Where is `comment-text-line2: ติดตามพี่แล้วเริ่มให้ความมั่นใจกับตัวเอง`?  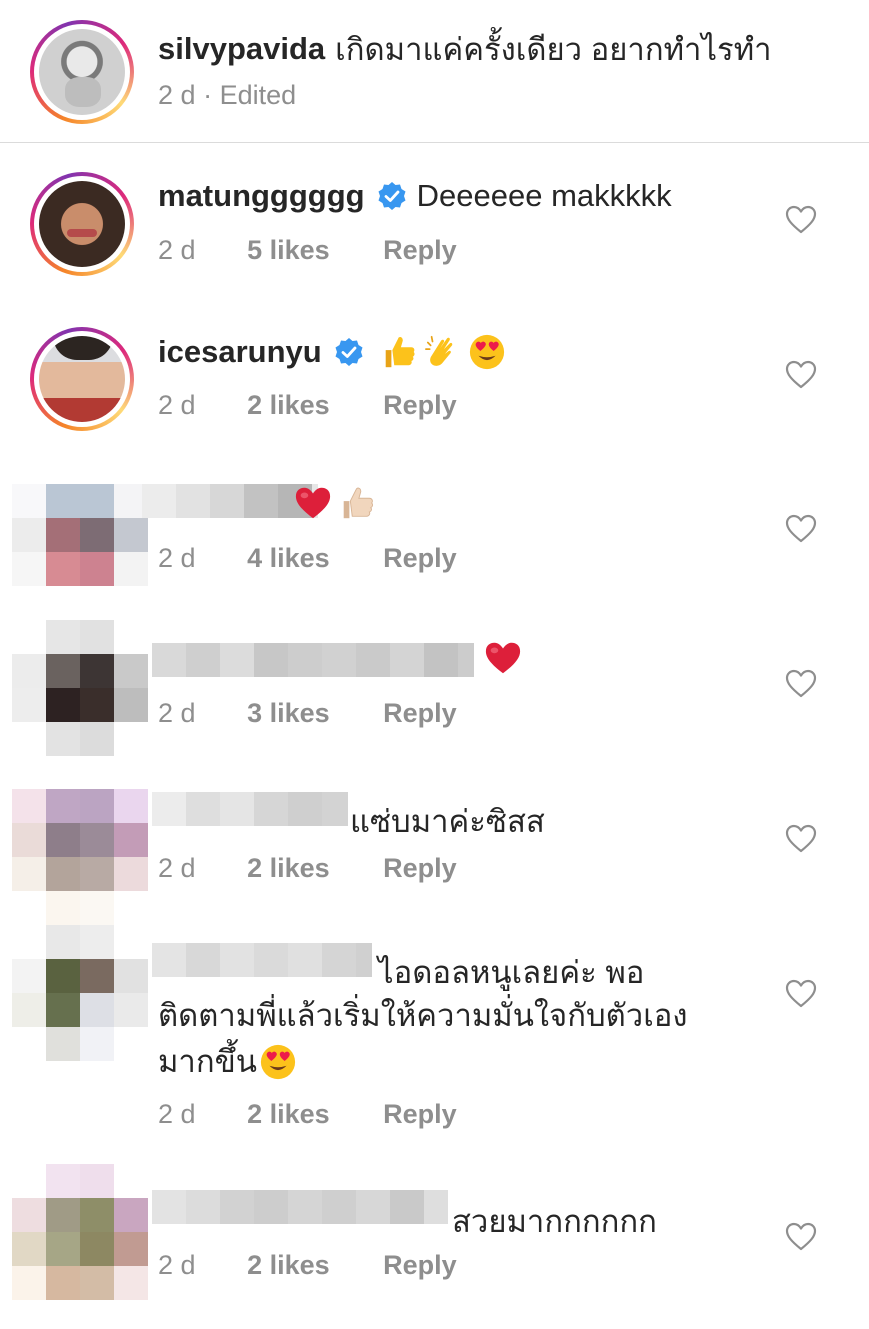 comment-text-line2: ติดตามพี่แล้วเริ่มให้ความมั่นใจกับตัวเอง is located at coordinates (423, 1015).